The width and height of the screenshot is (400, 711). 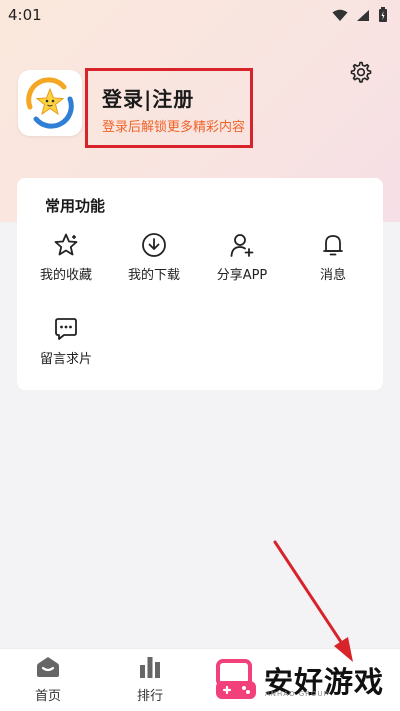 What do you see at coordinates (299, 680) in the screenshot?
I see `watermark-logo: 安好游戏` at bounding box center [299, 680].